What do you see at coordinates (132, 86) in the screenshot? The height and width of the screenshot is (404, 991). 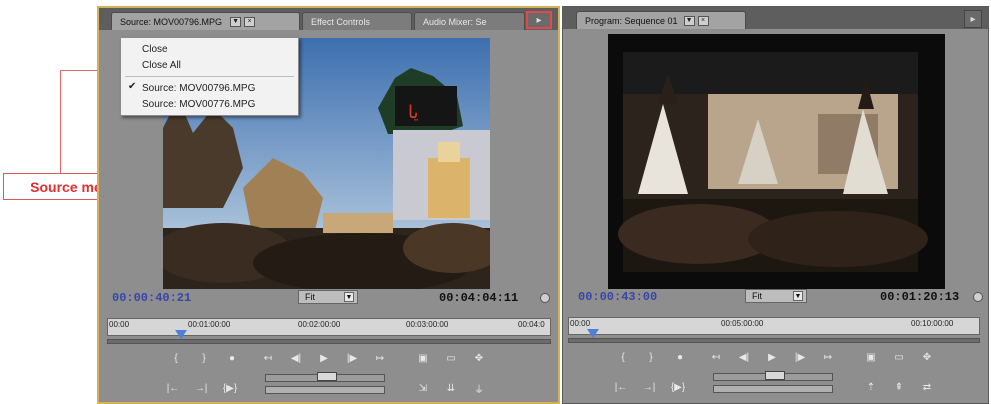 I see `checkmark-icon: ✔` at bounding box center [132, 86].